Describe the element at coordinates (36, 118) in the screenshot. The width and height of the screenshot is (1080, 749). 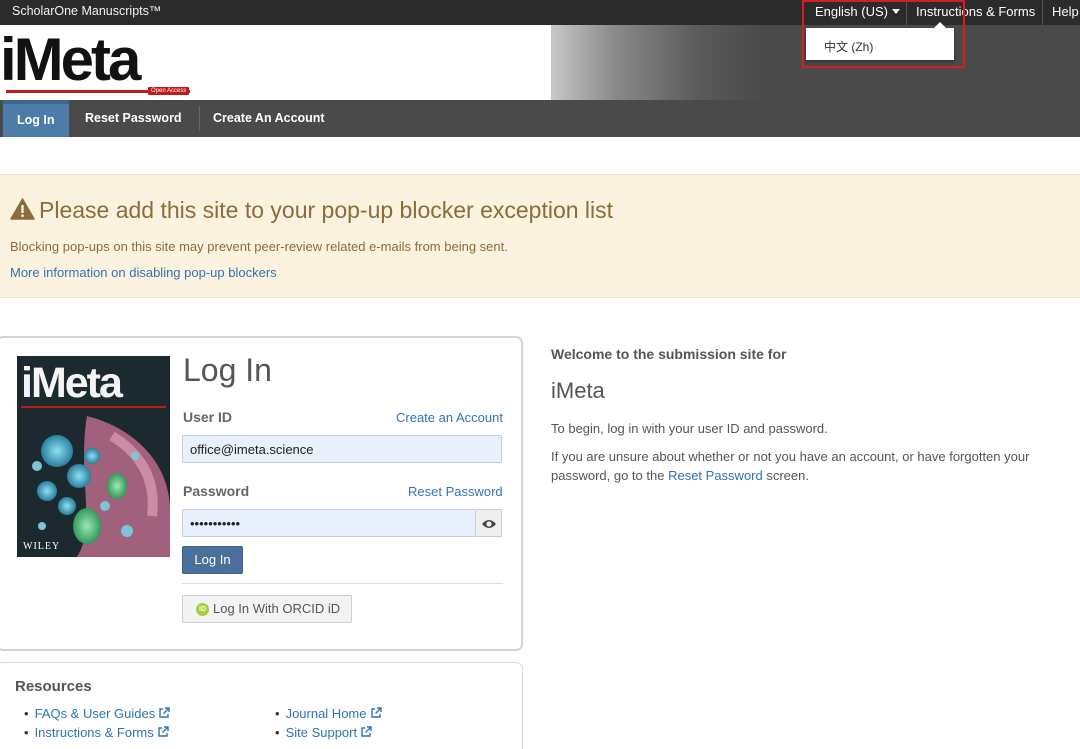
I see `nav-tab-log-in: Log In` at that location.